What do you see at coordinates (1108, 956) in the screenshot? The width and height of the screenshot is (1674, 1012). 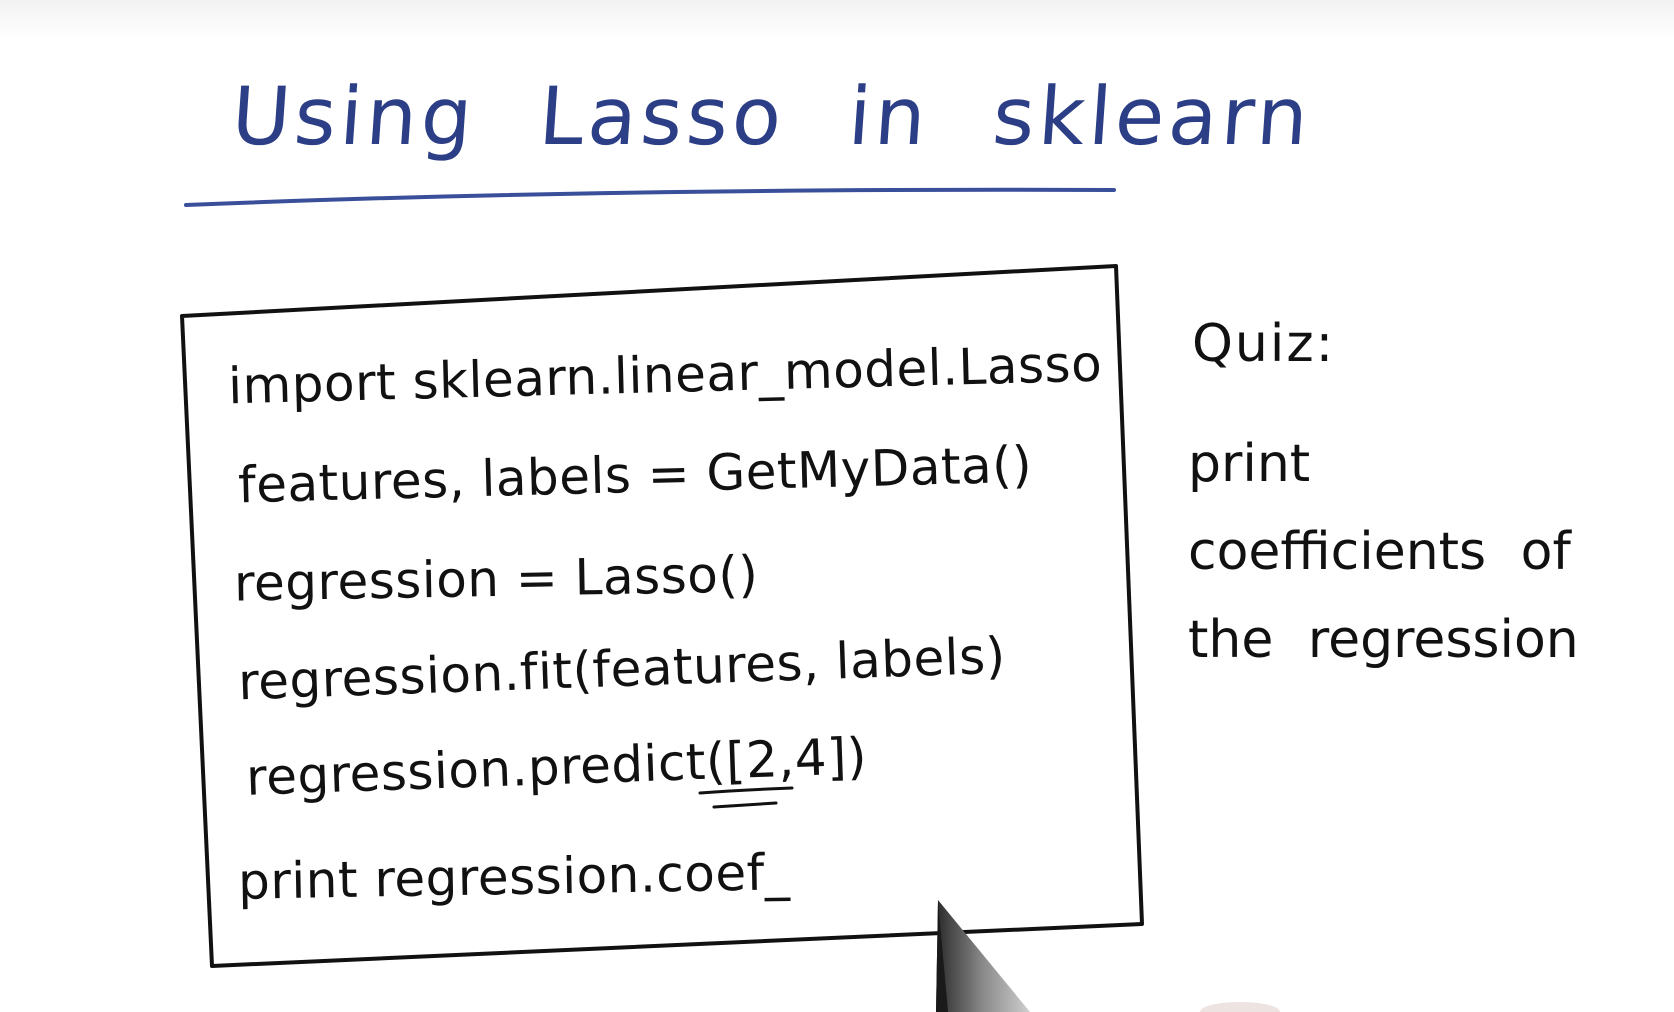 I see `pen-tip-icon` at bounding box center [1108, 956].